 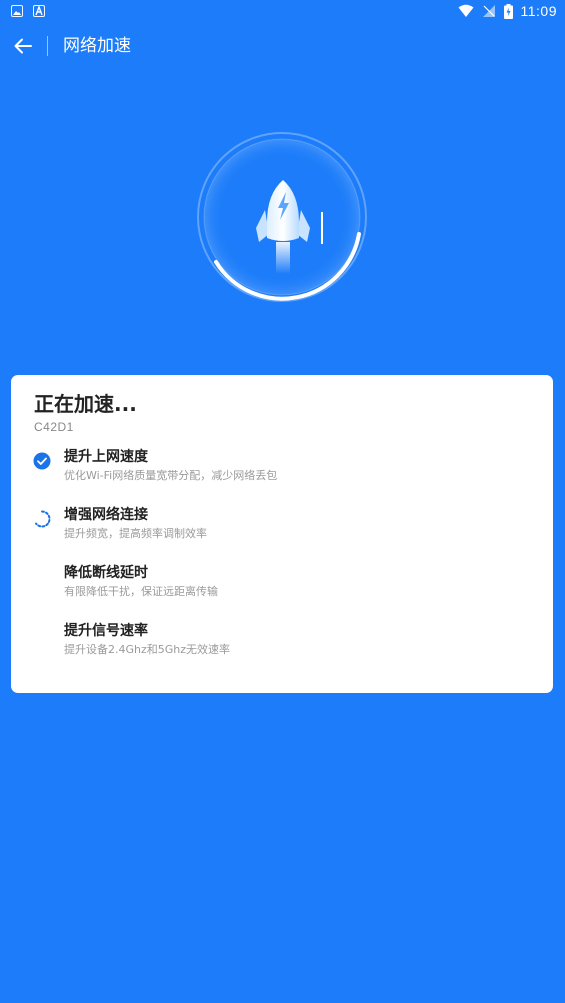 I want to click on image-notification-icon, so click(x=17, y=11).